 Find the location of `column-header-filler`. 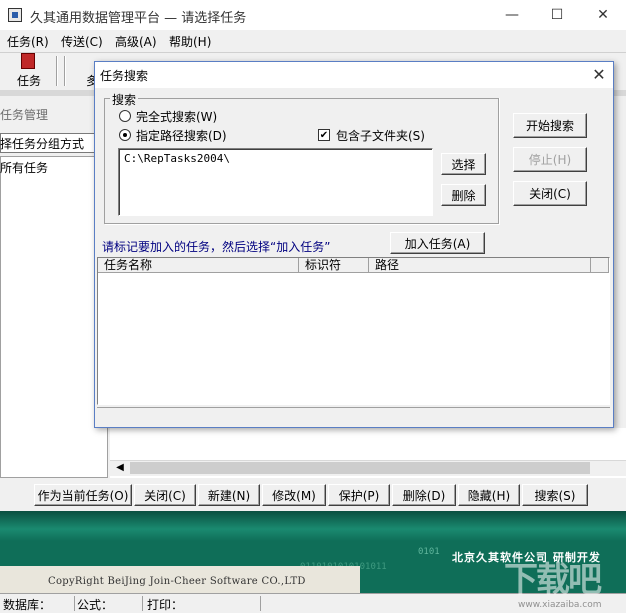

column-header-filler is located at coordinates (600, 265).